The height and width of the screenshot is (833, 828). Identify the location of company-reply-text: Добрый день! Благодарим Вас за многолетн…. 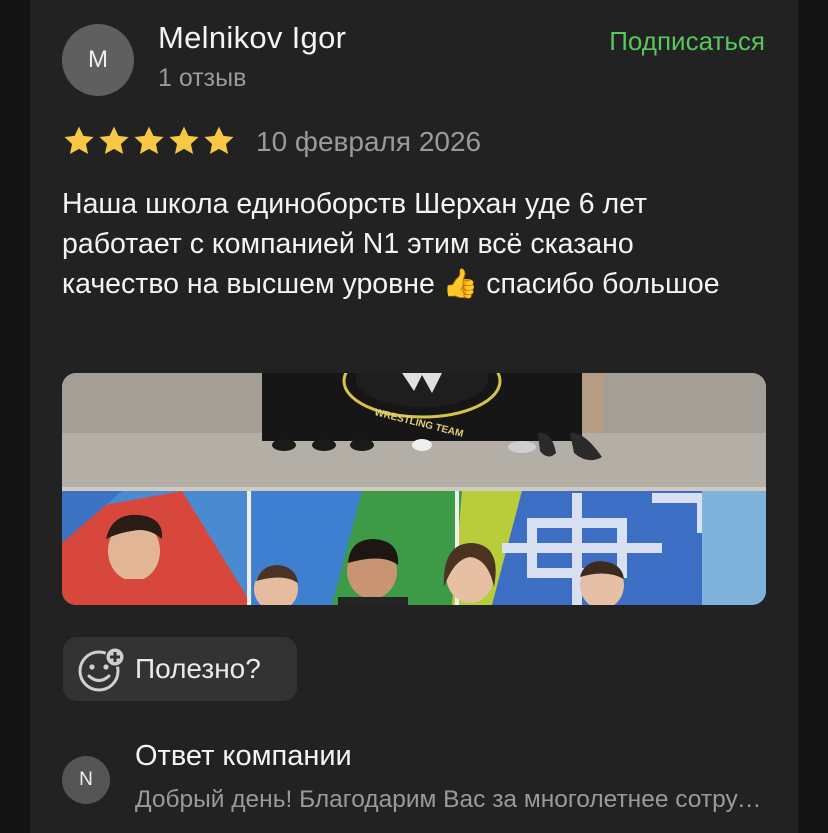
(455, 800).